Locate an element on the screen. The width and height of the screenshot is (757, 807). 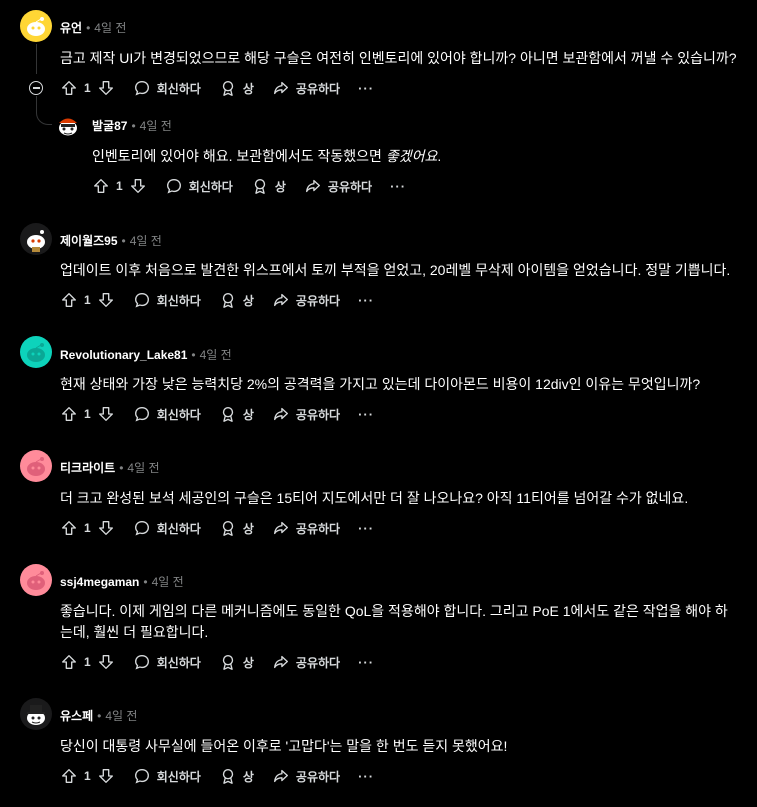
upvote-icon is located at coordinates (69, 662).